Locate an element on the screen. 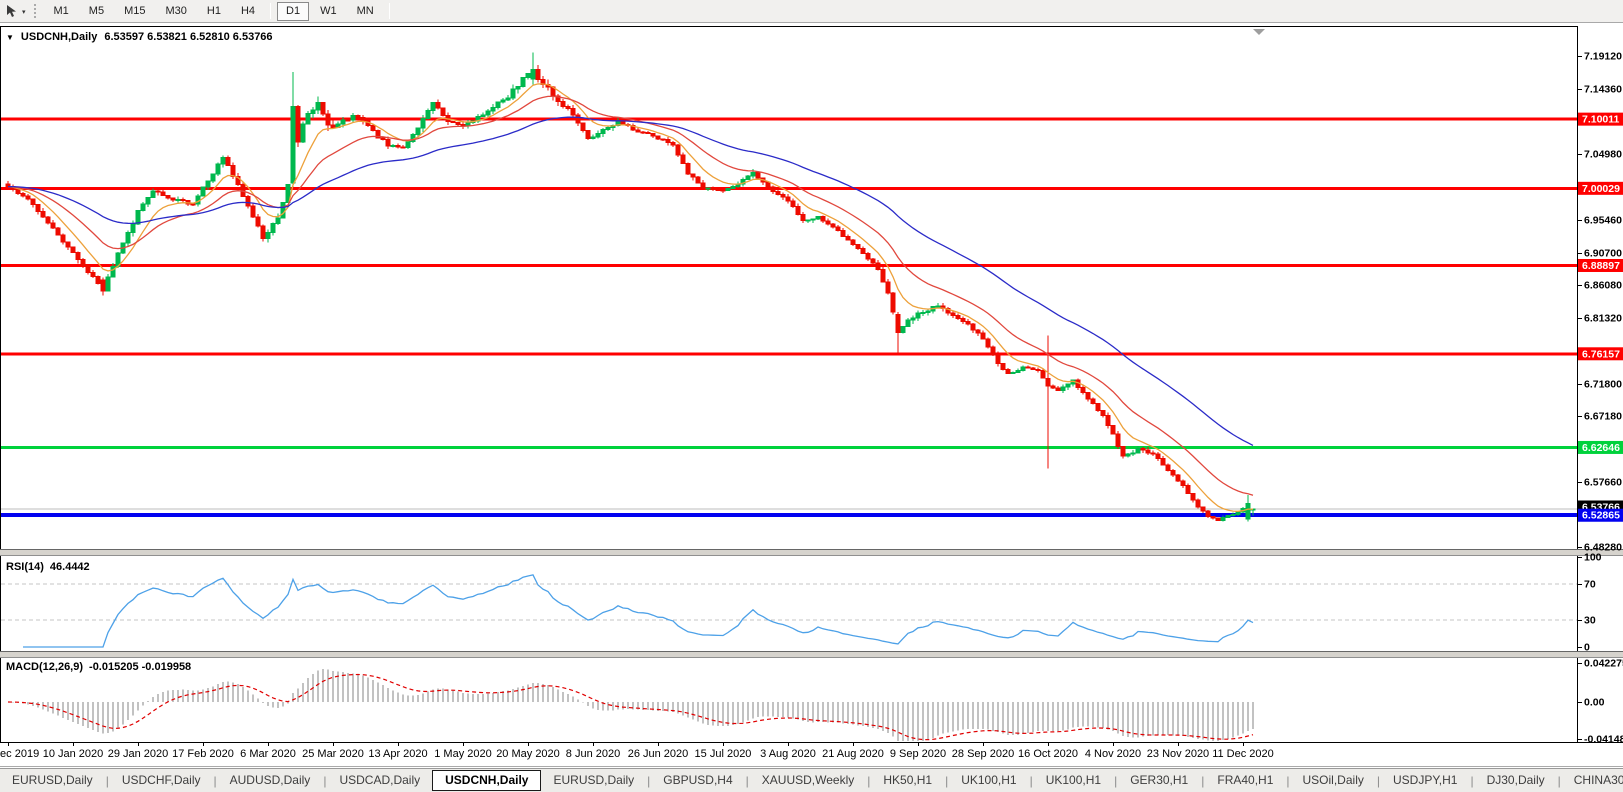  tab-xauusd-weekly: XAUUSD,Weekly is located at coordinates (808, 780).